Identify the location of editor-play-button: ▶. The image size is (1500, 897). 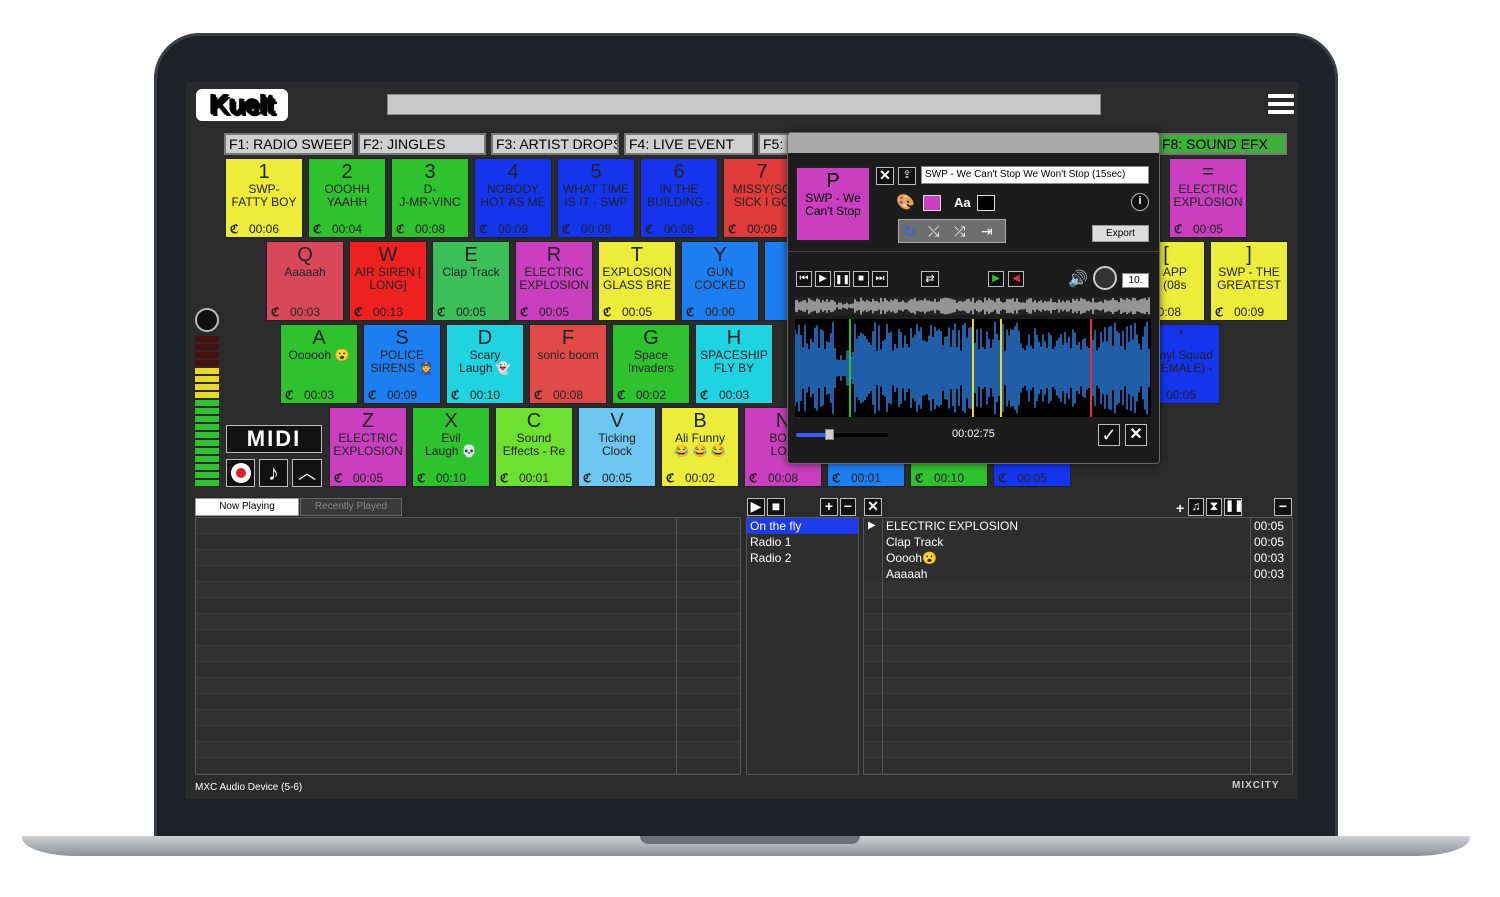
(823, 279).